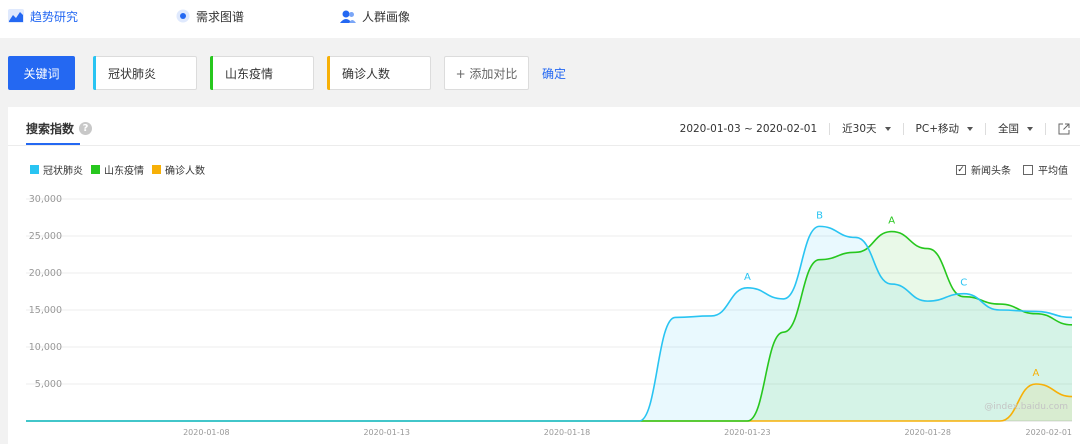  I want to click on y-tick-label: 20,000, so click(45, 273).